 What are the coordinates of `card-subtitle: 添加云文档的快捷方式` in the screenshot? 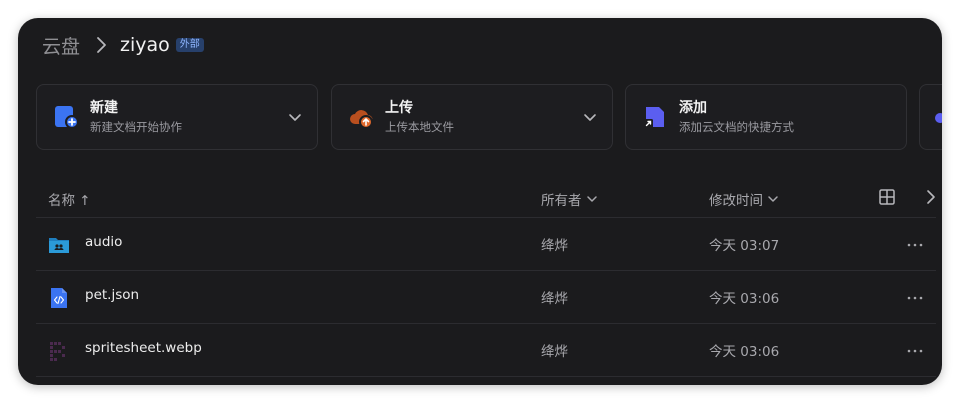 It's located at (736, 127).